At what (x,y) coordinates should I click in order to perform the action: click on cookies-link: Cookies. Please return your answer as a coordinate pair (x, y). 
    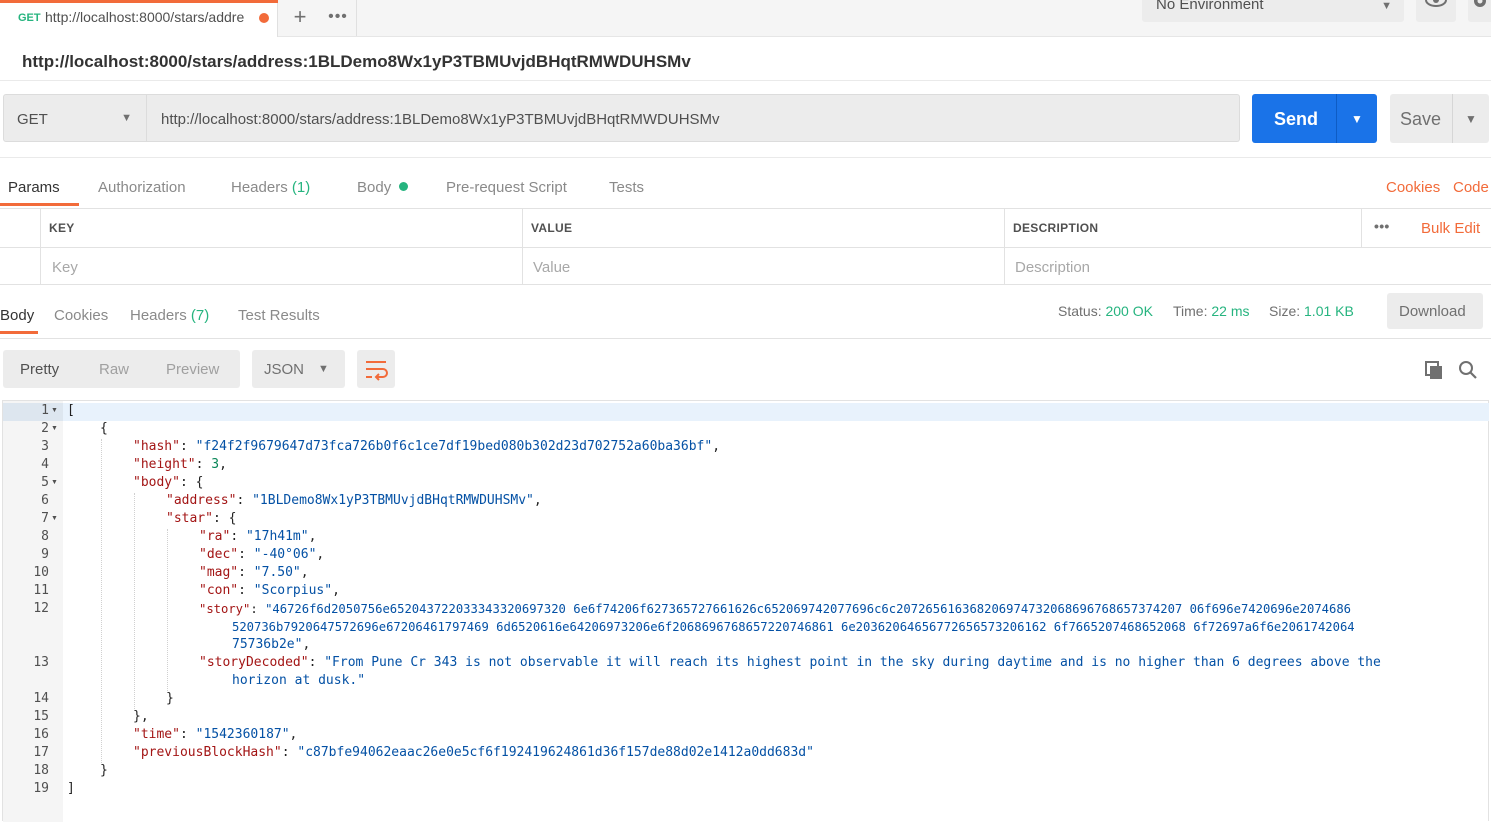
    Looking at the image, I should click on (1413, 187).